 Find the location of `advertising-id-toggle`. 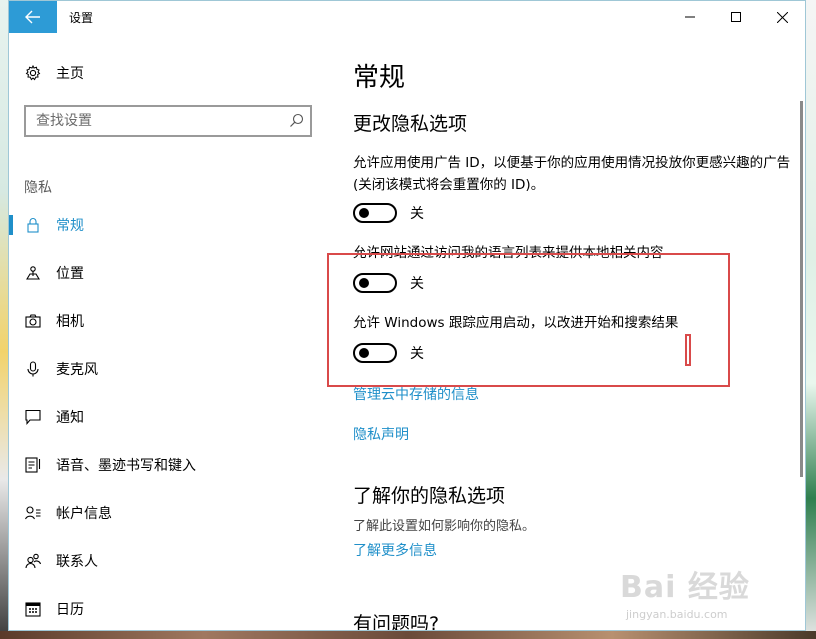

advertising-id-toggle is located at coordinates (375, 213).